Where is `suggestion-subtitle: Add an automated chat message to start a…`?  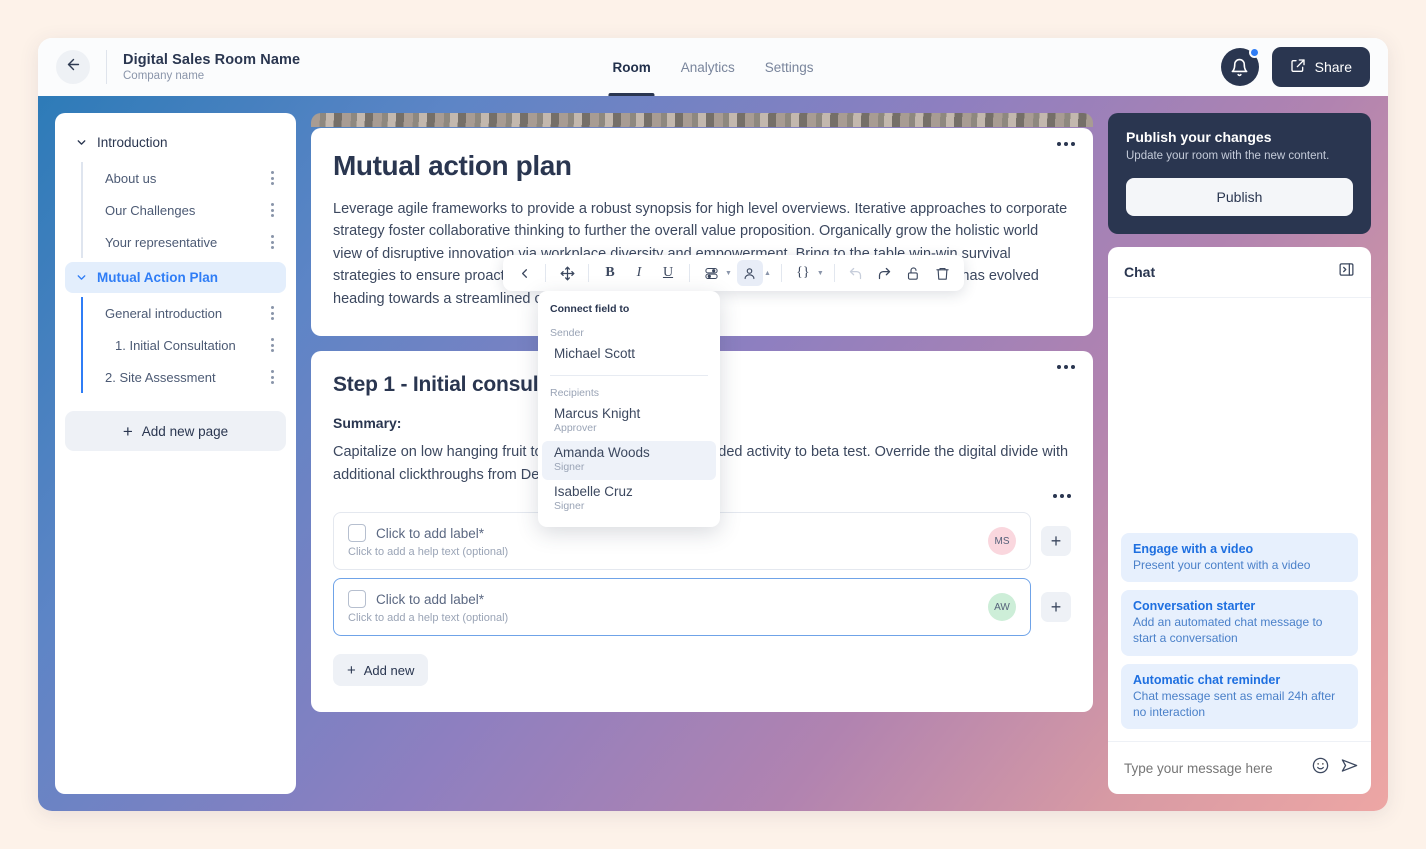 suggestion-subtitle: Add an automated chat message to start a… is located at coordinates (1228, 630).